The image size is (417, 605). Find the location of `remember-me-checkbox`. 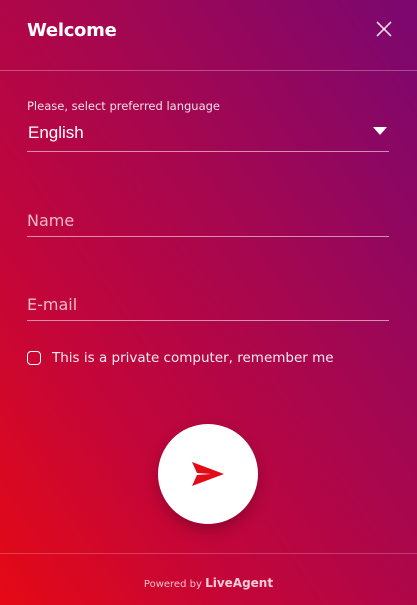

remember-me-checkbox is located at coordinates (34, 358).